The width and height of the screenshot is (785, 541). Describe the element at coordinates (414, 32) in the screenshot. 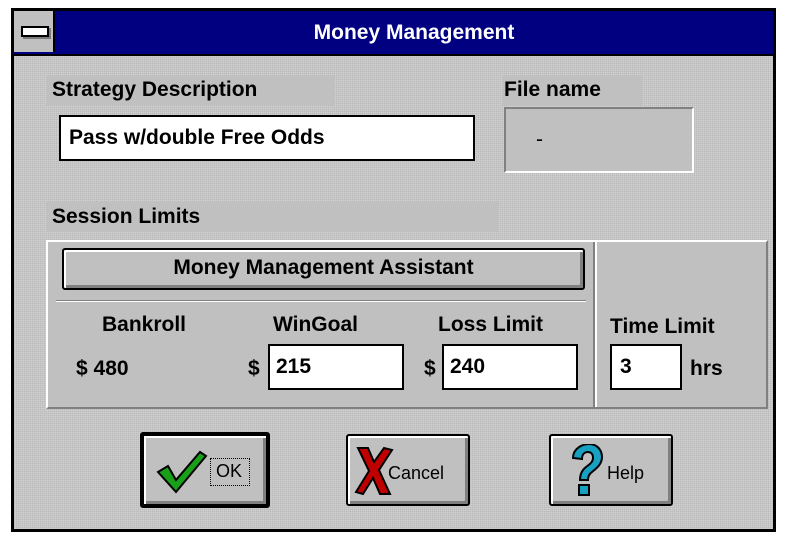

I see `window-title: Money Management` at that location.